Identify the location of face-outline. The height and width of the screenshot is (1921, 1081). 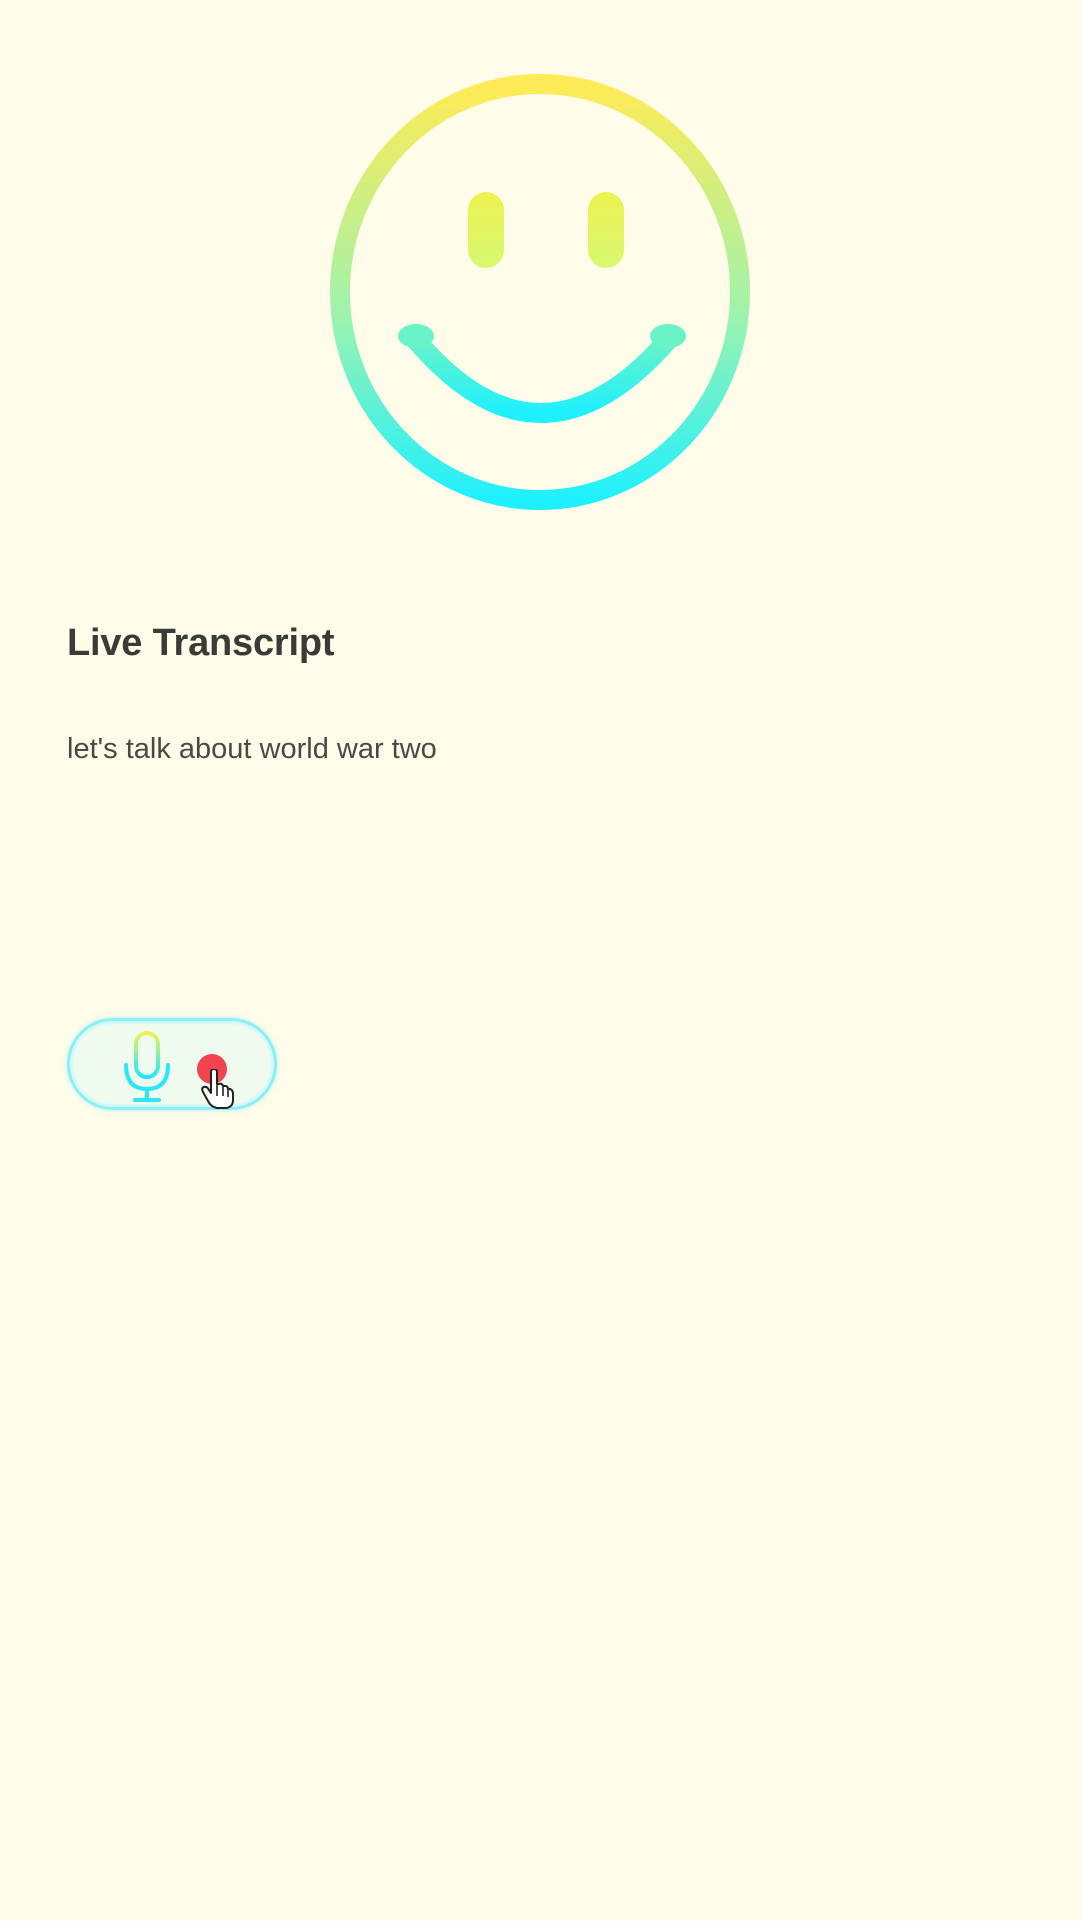
(540, 292).